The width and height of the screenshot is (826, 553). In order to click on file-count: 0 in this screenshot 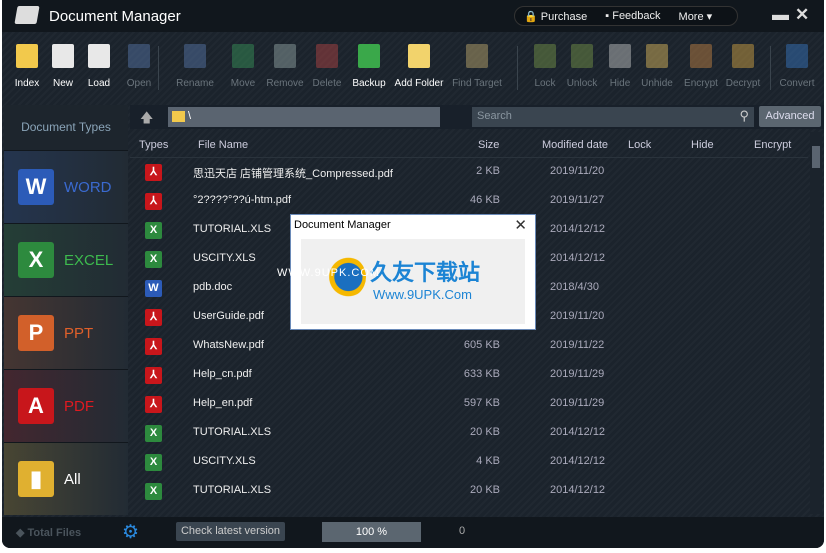, I will do `click(462, 531)`.